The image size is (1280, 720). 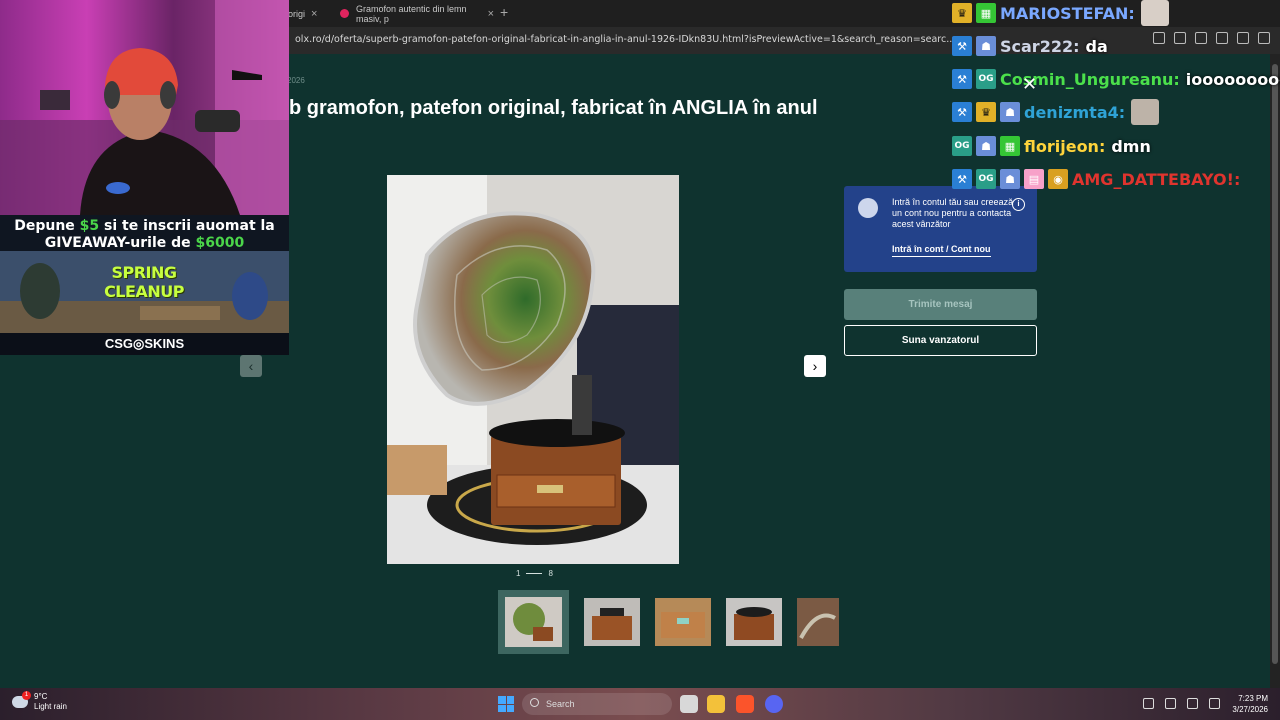 I want to click on pager-divider, so click(x=534, y=573).